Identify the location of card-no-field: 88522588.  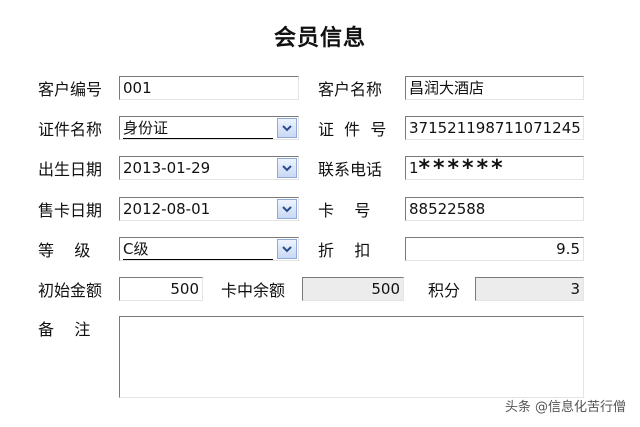
(494, 209).